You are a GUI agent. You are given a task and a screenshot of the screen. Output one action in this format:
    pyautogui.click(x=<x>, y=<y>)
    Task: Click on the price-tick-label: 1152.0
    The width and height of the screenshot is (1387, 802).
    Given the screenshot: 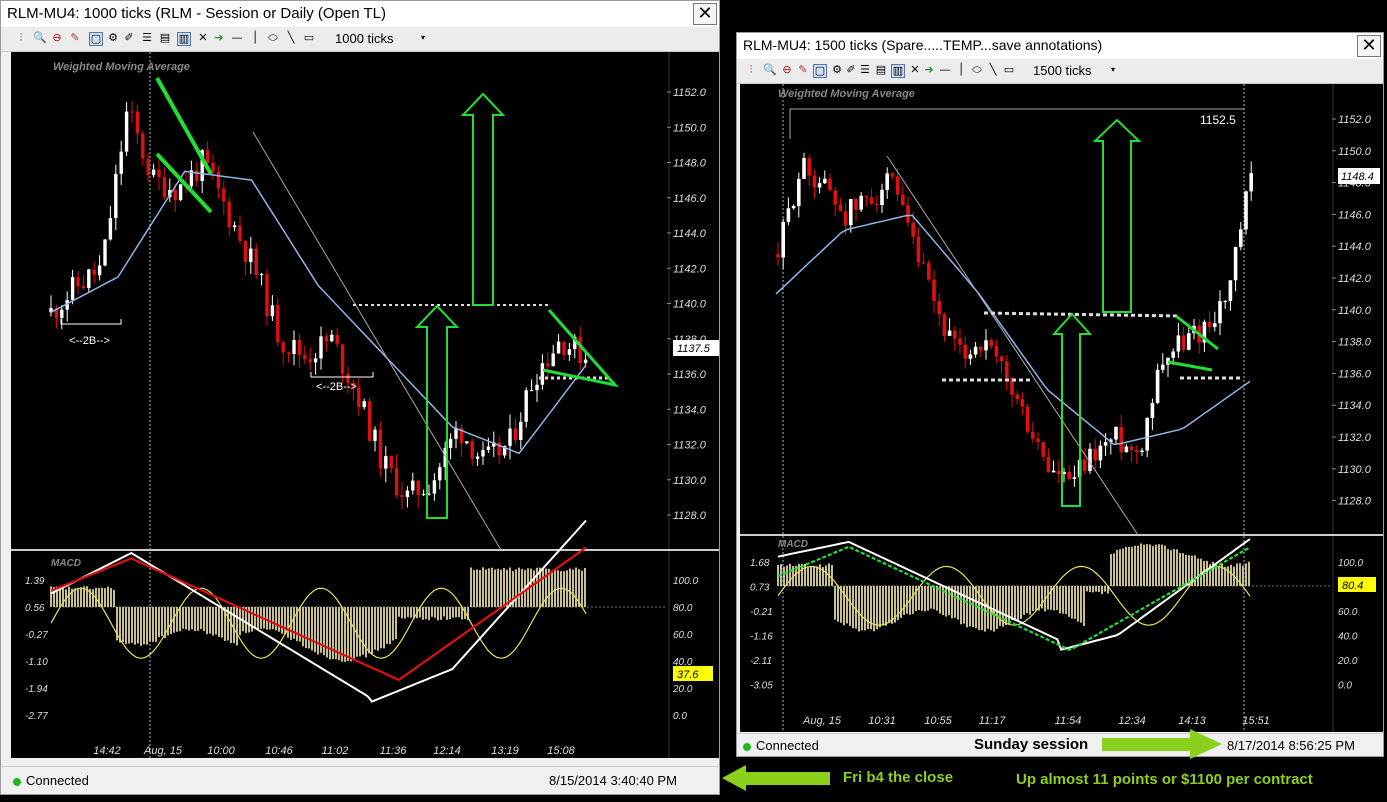 What is the action you would take?
    pyautogui.click(x=1355, y=120)
    